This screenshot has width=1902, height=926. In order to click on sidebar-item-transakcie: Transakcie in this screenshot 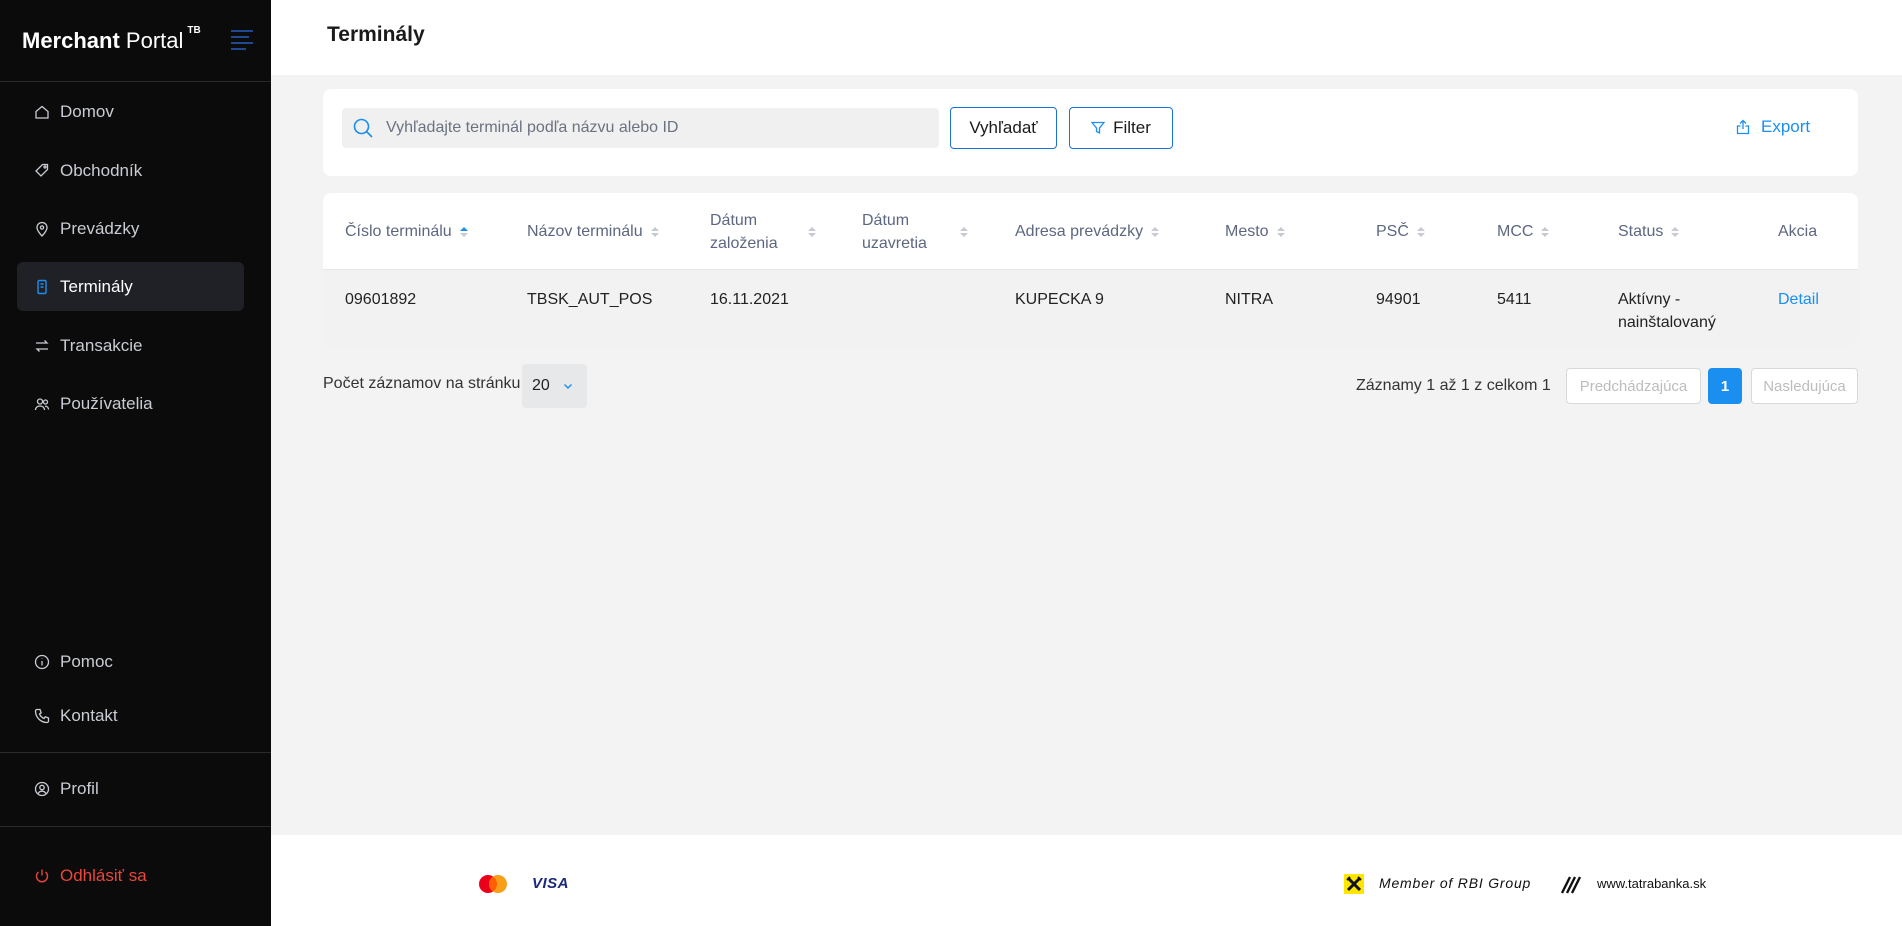, I will do `click(130, 345)`.